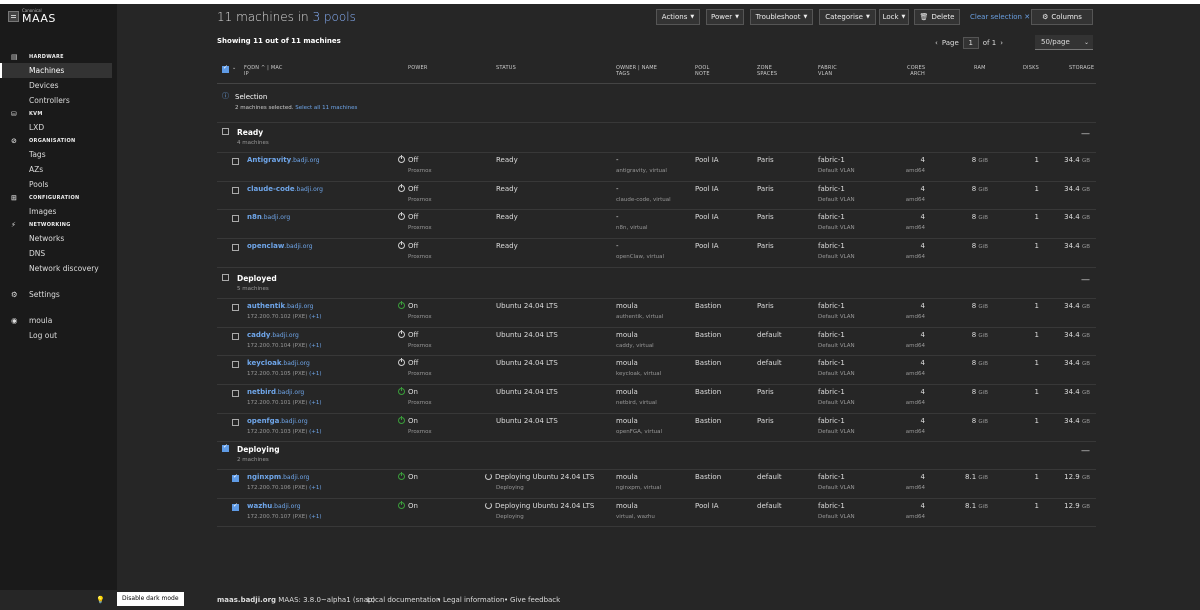 The width and height of the screenshot is (1200, 610). What do you see at coordinates (936, 43) in the screenshot?
I see `prev-page-icon: ‹` at bounding box center [936, 43].